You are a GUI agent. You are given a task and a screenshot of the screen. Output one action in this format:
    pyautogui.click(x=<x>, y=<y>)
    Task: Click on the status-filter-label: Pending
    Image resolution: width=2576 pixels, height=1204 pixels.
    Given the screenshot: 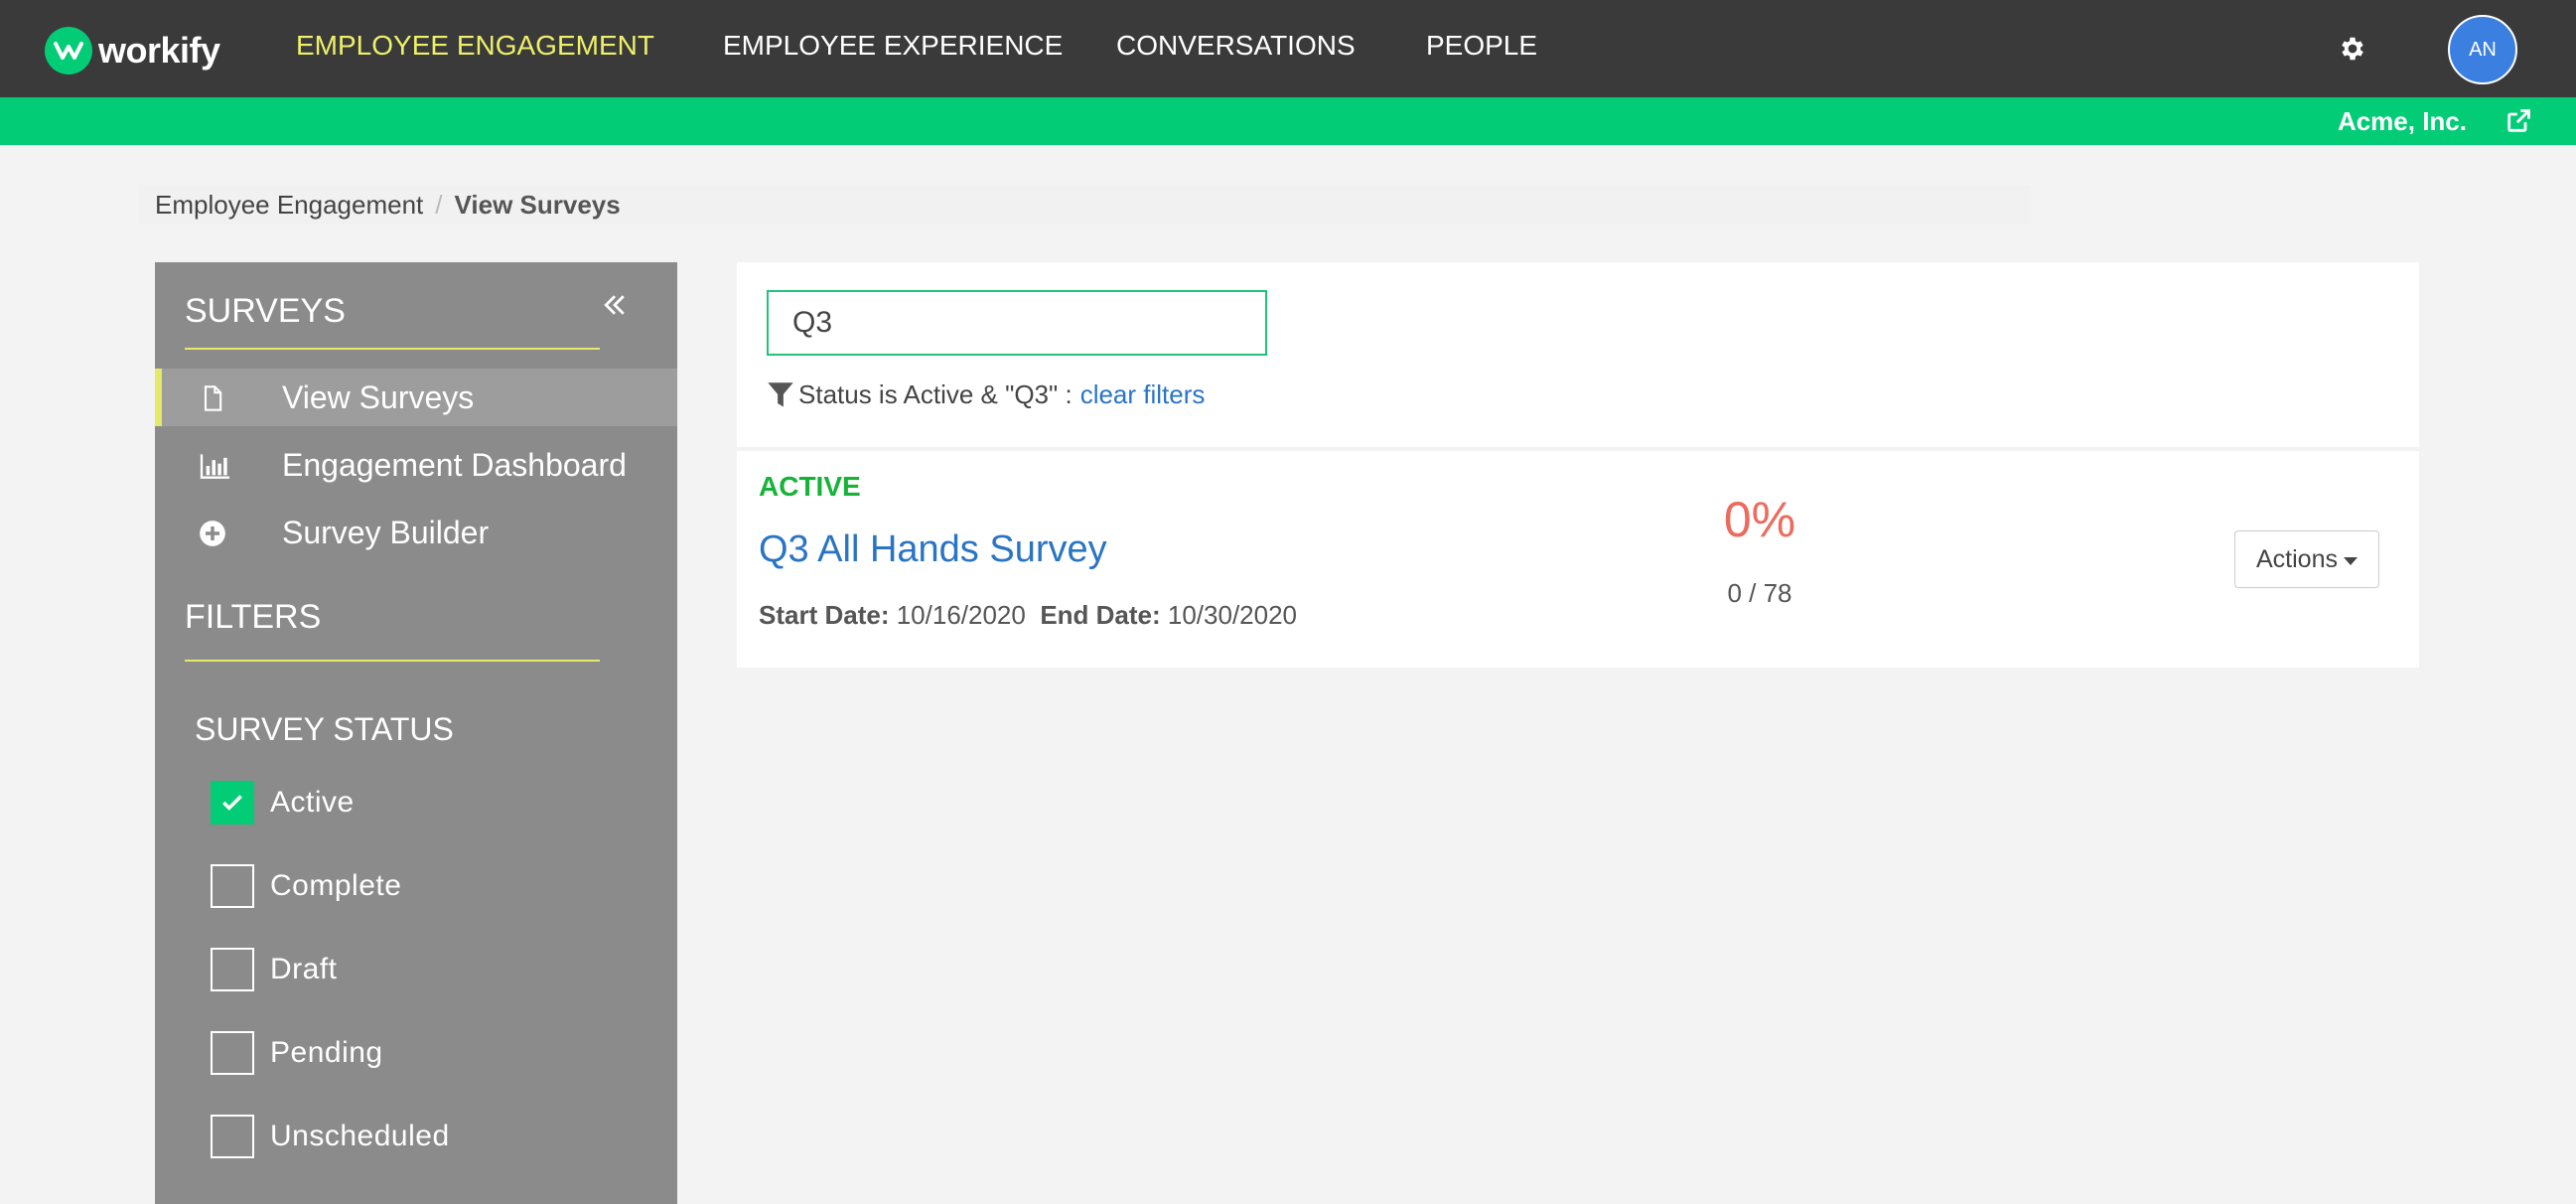 What is the action you would take?
    pyautogui.click(x=326, y=1052)
    